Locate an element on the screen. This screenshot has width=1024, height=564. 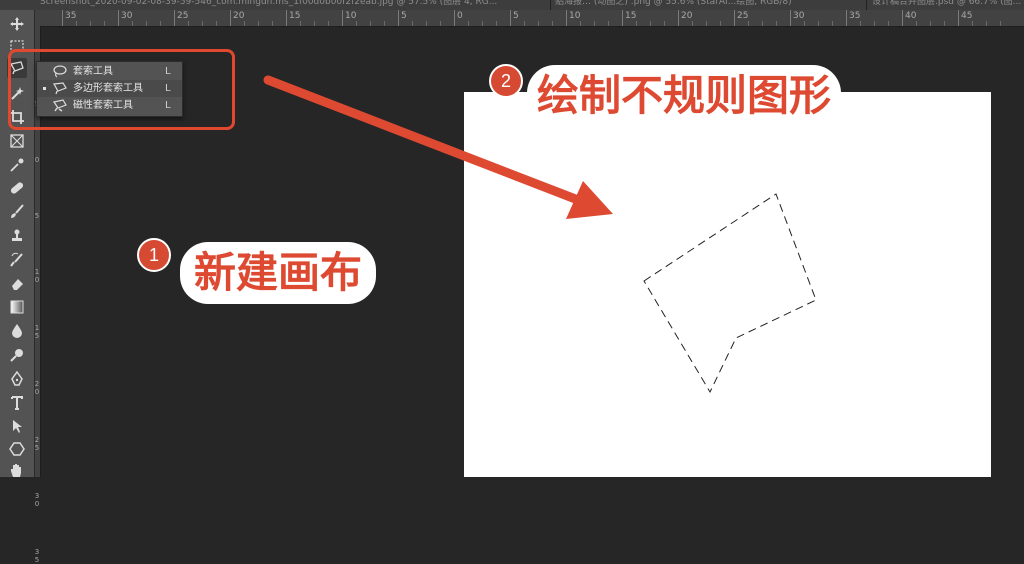
type-tool-icon is located at coordinates (17, 403).